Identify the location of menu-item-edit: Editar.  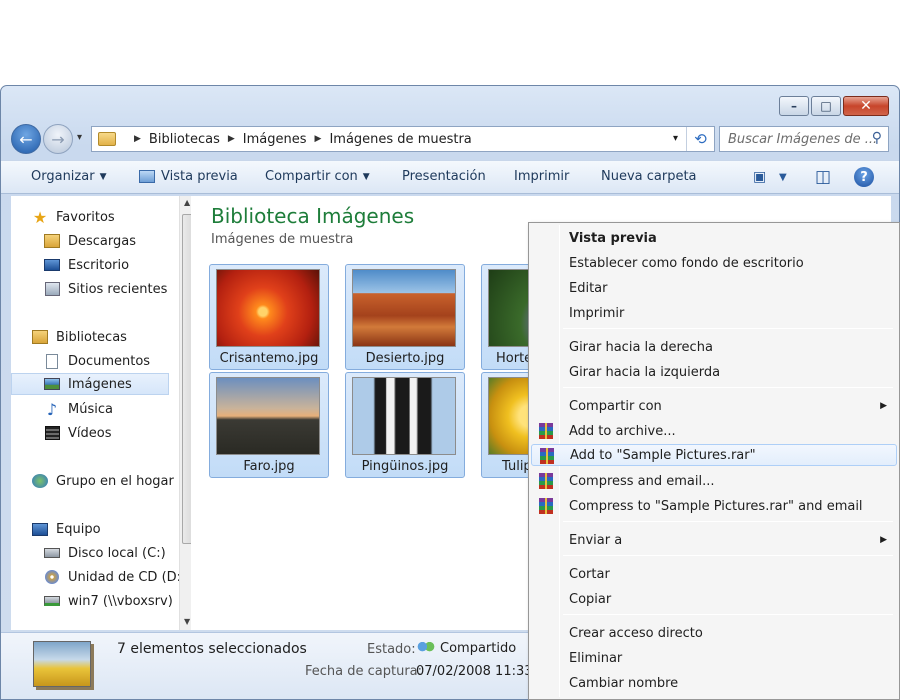
(714, 288).